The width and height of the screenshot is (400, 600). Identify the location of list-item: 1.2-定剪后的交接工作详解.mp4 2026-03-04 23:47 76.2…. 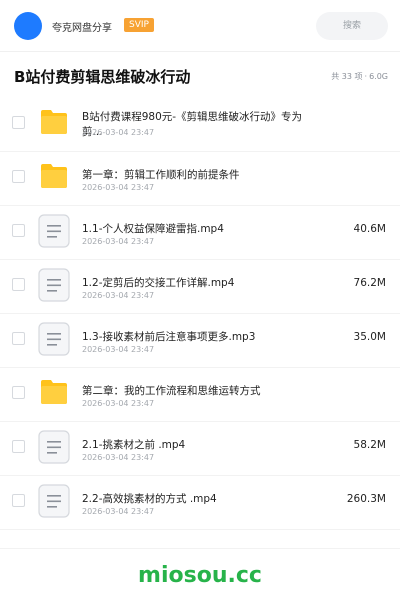
(200, 287).